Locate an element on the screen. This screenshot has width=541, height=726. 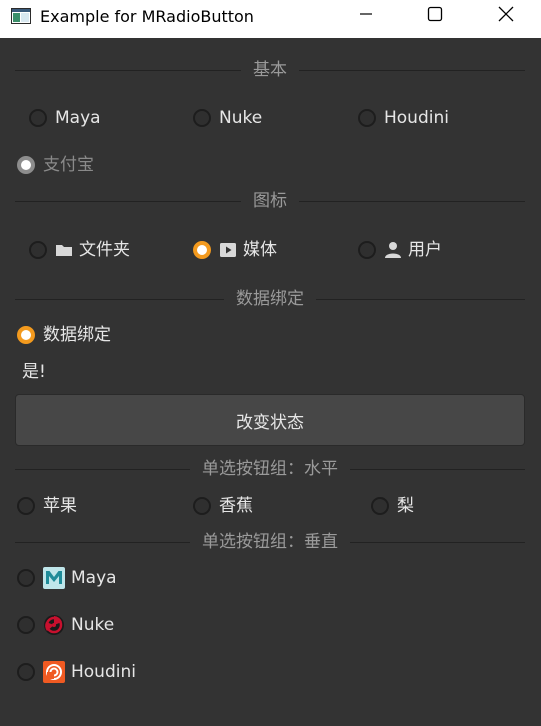
radio-label: 香蕉 is located at coordinates (236, 506).